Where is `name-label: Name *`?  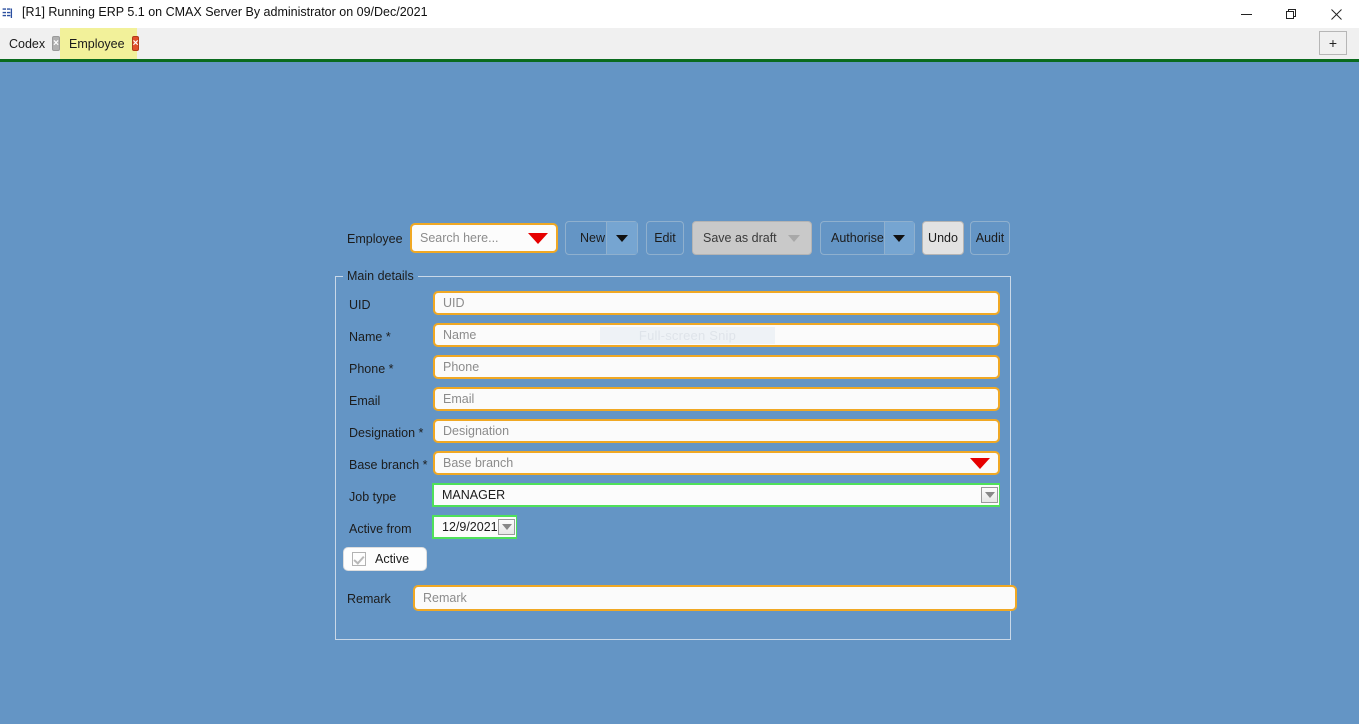
name-label: Name * is located at coordinates (370, 337).